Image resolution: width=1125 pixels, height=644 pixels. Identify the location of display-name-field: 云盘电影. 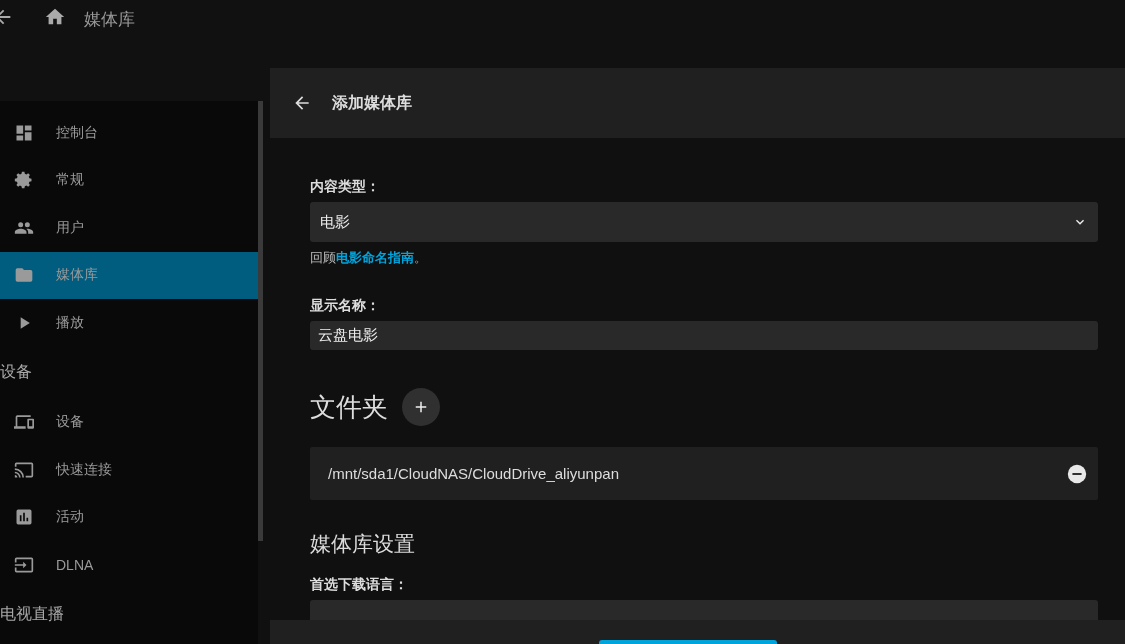
(704, 335).